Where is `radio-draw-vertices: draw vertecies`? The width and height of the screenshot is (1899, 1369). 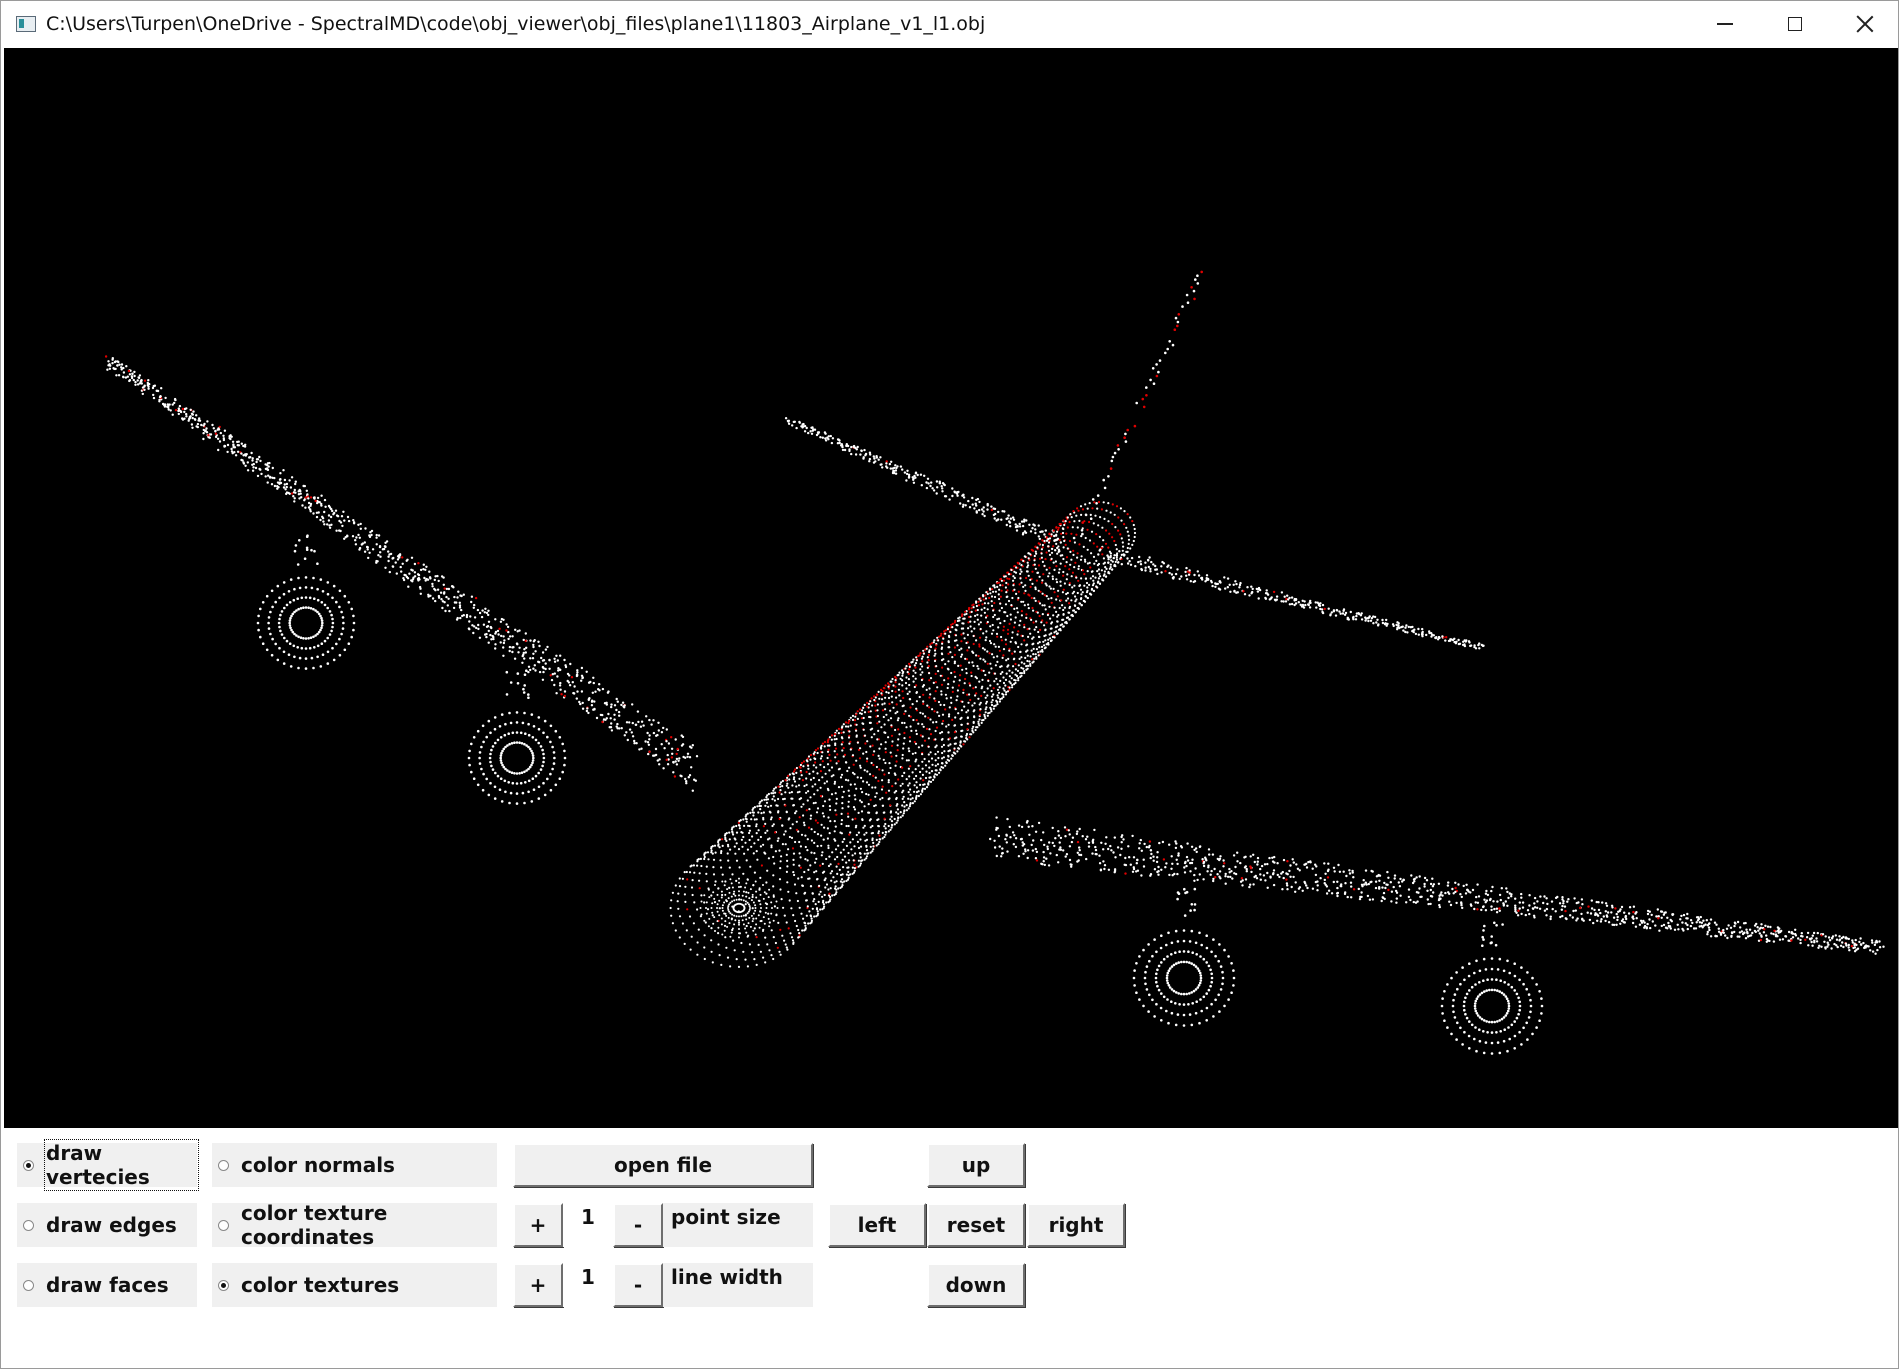
radio-draw-vertices: draw vertecies is located at coordinates (108, 1165).